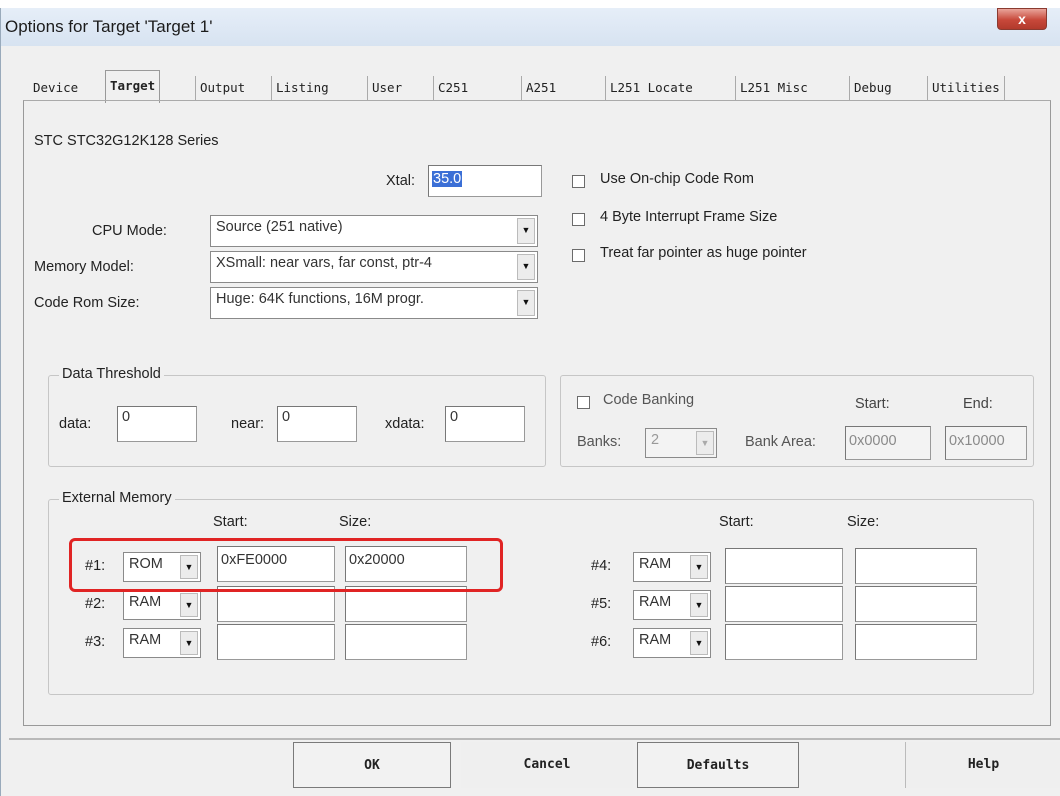  I want to click on ok-button: OK, so click(372, 765).